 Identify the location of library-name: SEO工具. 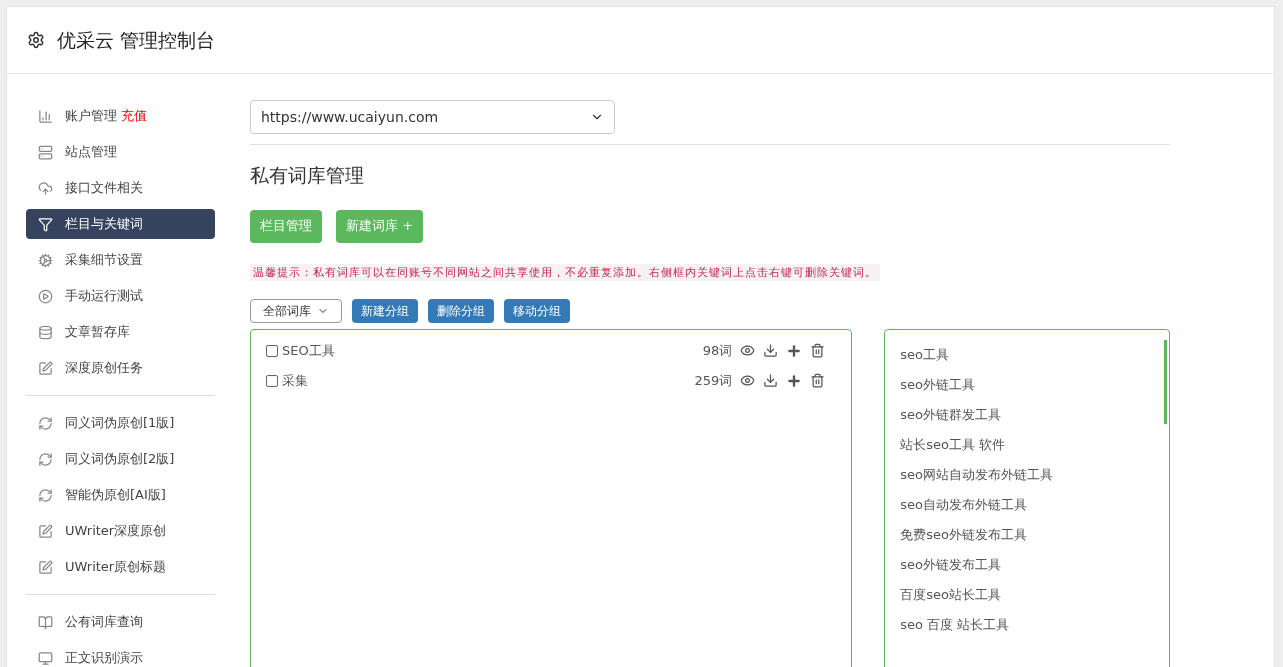
(308, 350).